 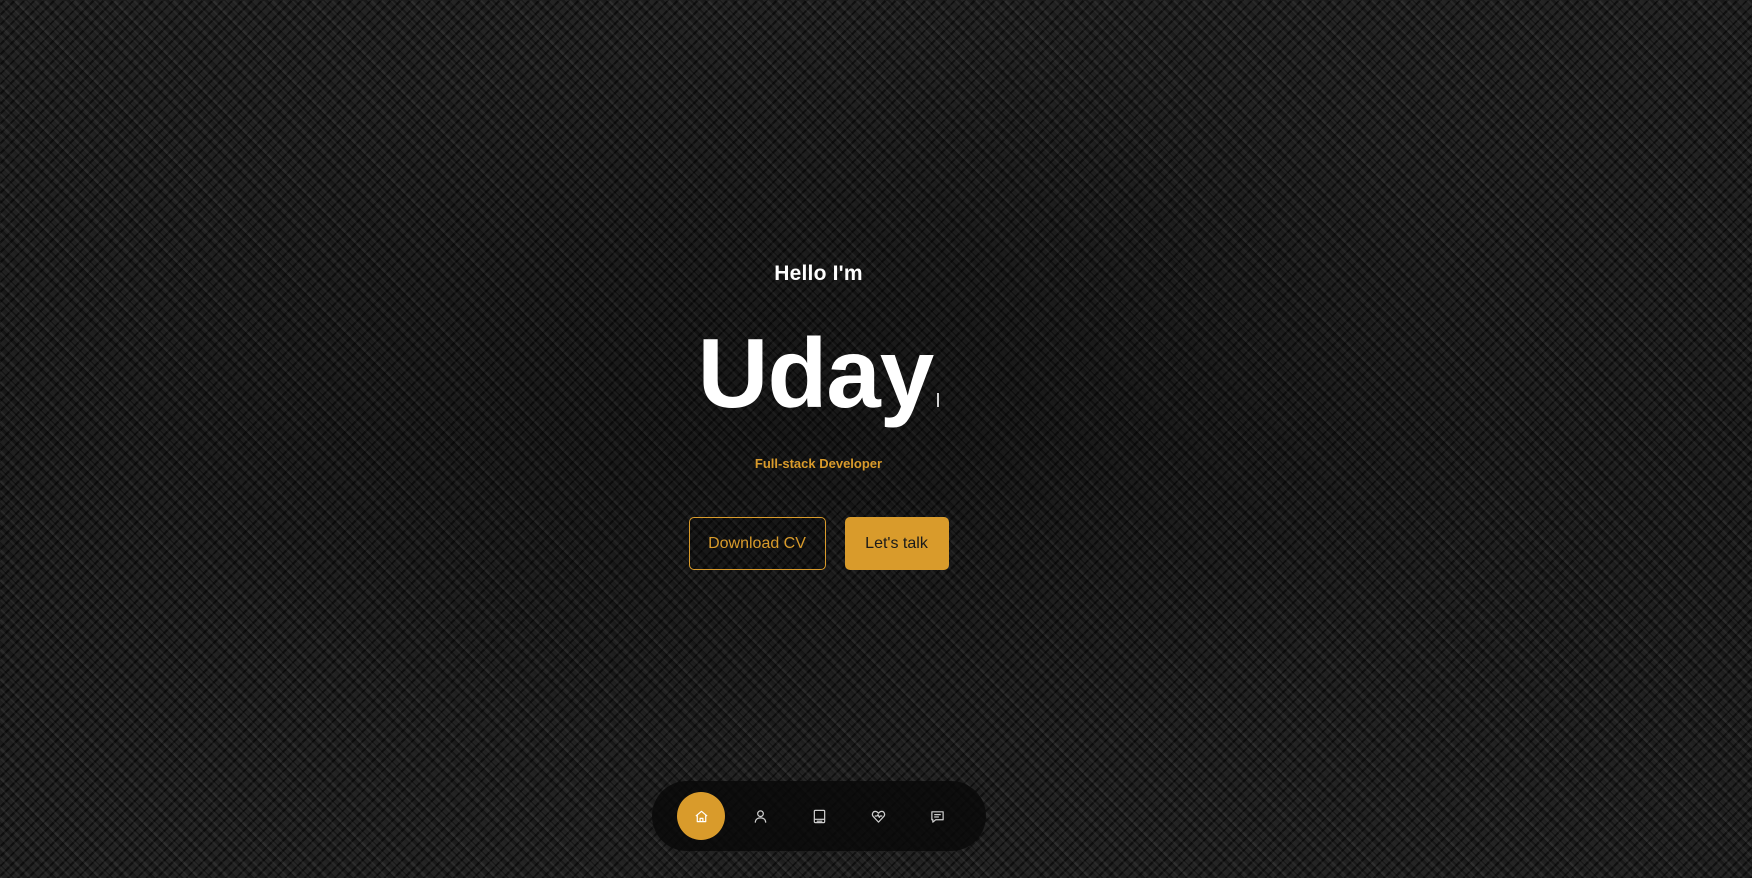 I want to click on home-icon, so click(x=701, y=816).